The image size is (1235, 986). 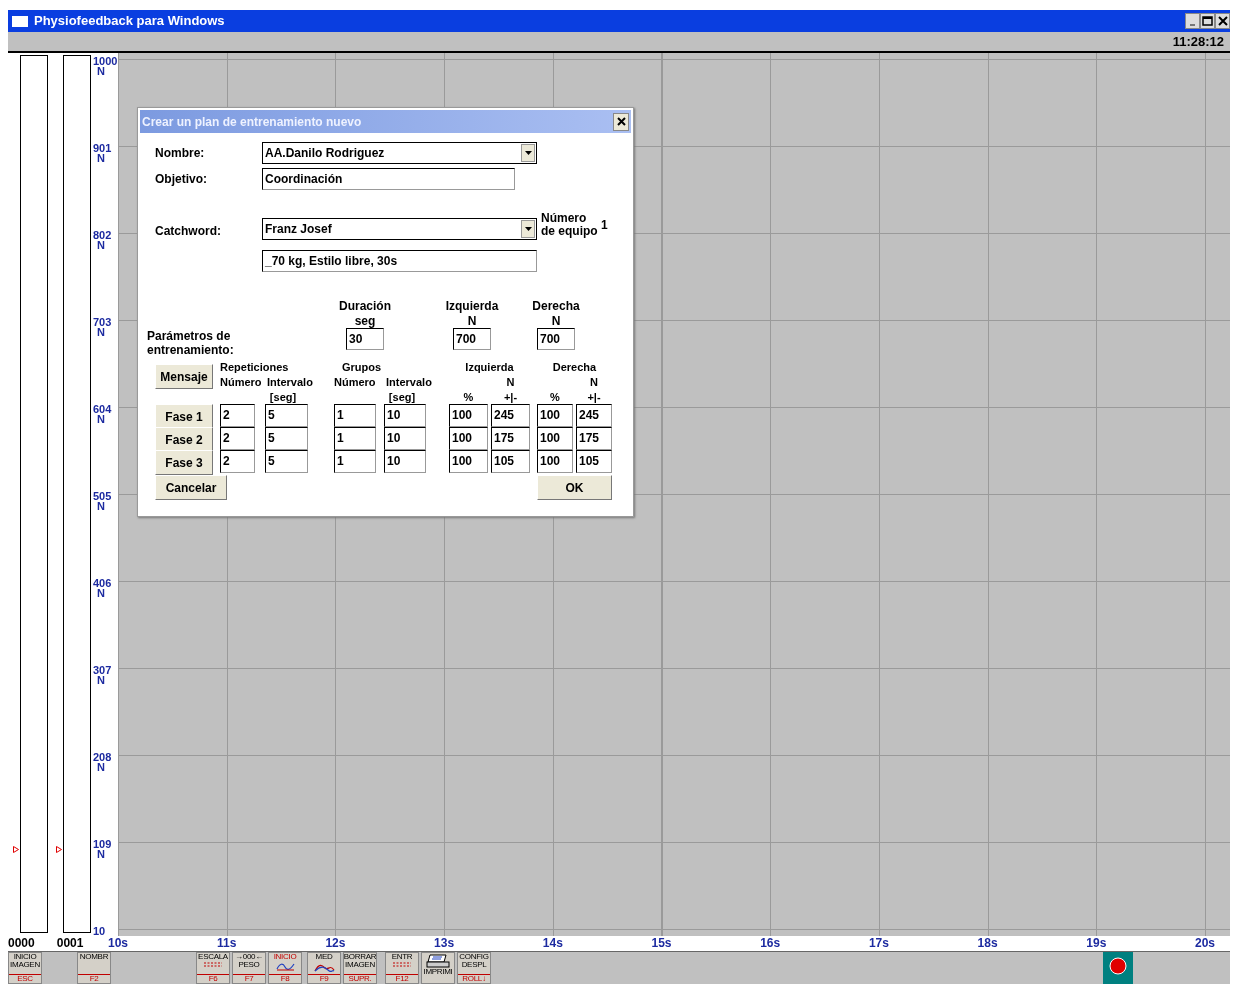 What do you see at coordinates (574, 487) in the screenshot?
I see `ok-button: OK` at bounding box center [574, 487].